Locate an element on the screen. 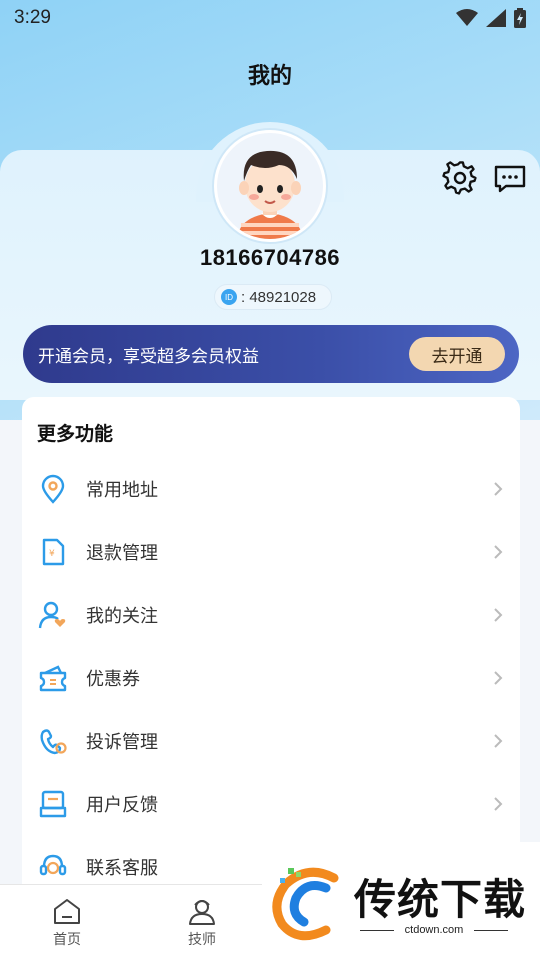 The height and width of the screenshot is (960, 540). refund-icon: ¥ is located at coordinates (53, 551).